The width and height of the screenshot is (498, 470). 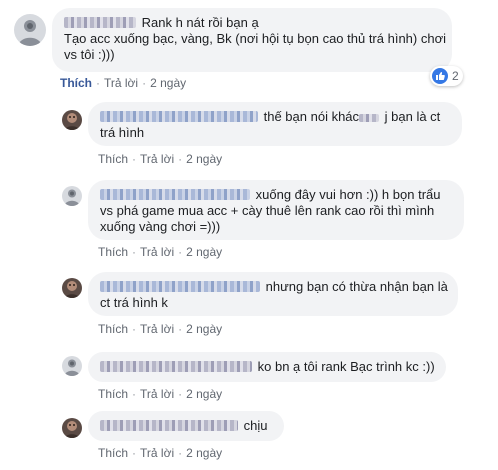 I want to click on like-icon, so click(x=440, y=76).